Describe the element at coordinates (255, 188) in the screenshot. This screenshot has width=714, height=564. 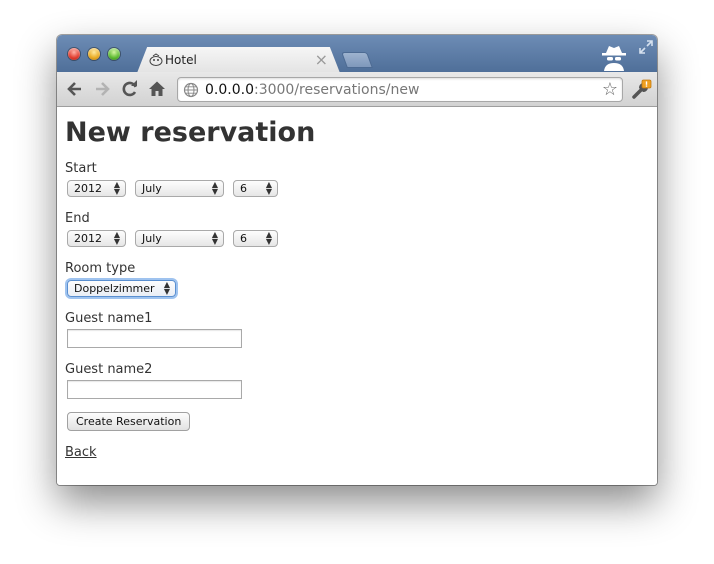
I see `start-day-select: 6 ▲ ▼` at that location.